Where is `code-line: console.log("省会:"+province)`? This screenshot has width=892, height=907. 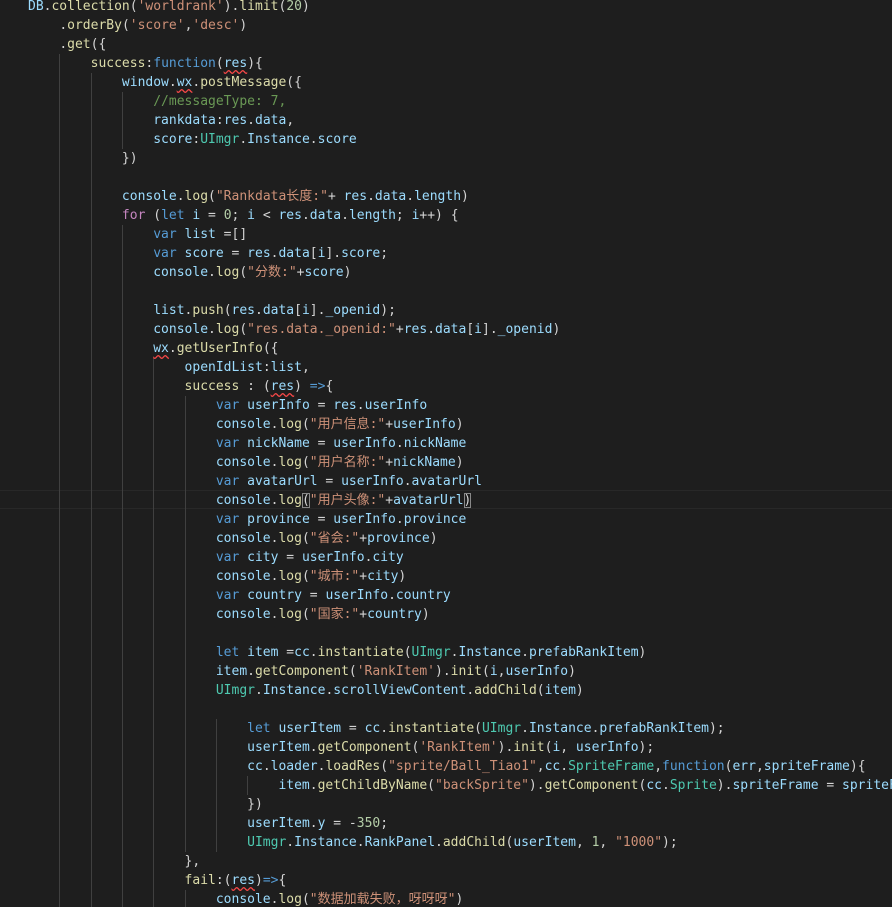 code-line: console.log("省会:"+province) is located at coordinates (460, 538).